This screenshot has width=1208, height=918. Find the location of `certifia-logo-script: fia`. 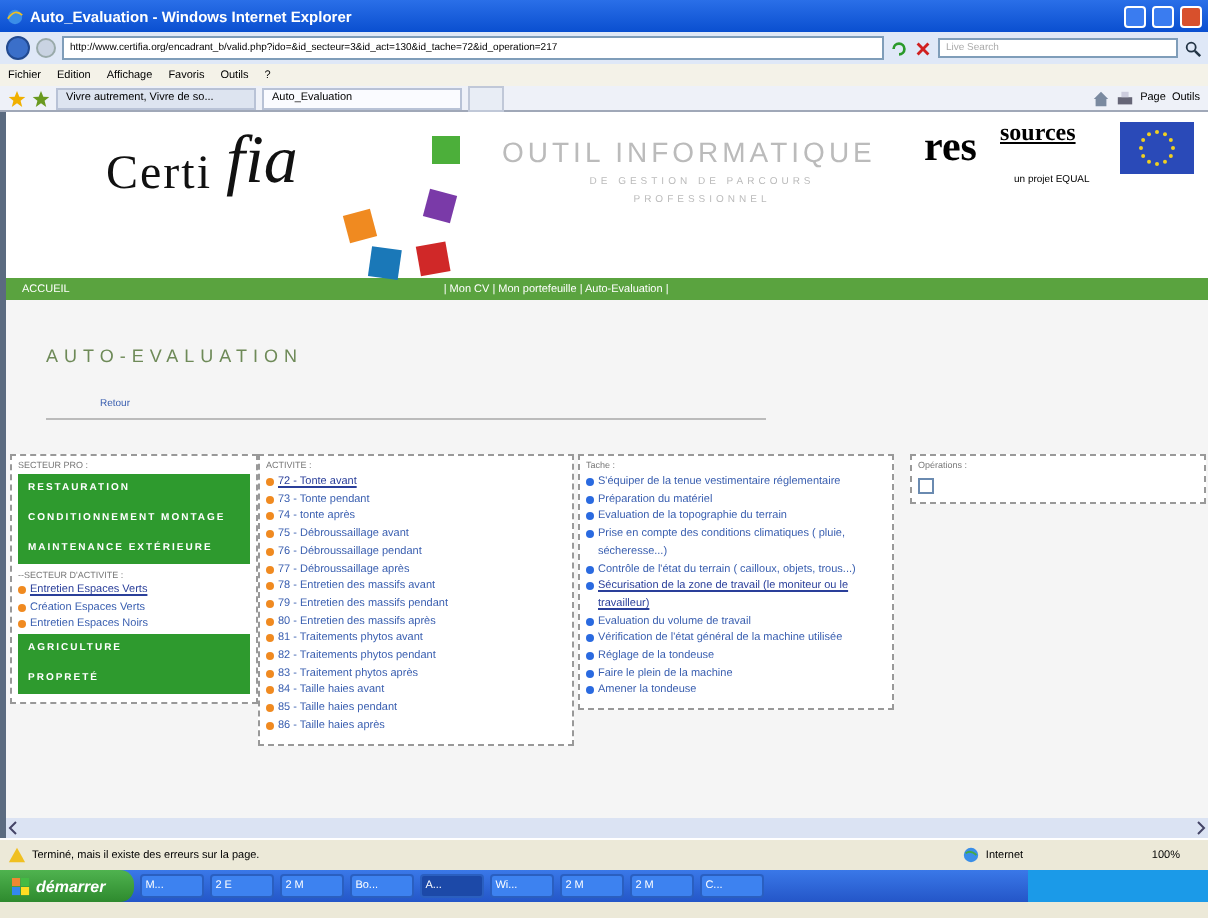

certifia-logo-script: fia is located at coordinates (262, 162).